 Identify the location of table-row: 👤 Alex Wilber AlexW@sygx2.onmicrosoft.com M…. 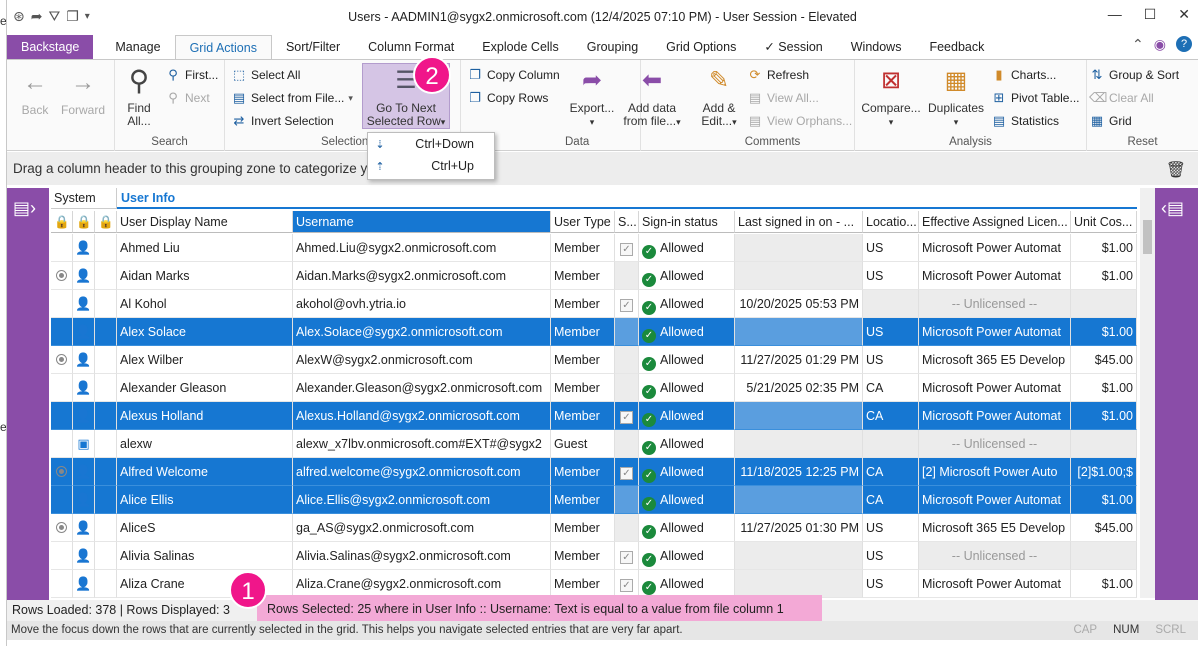
(594, 360).